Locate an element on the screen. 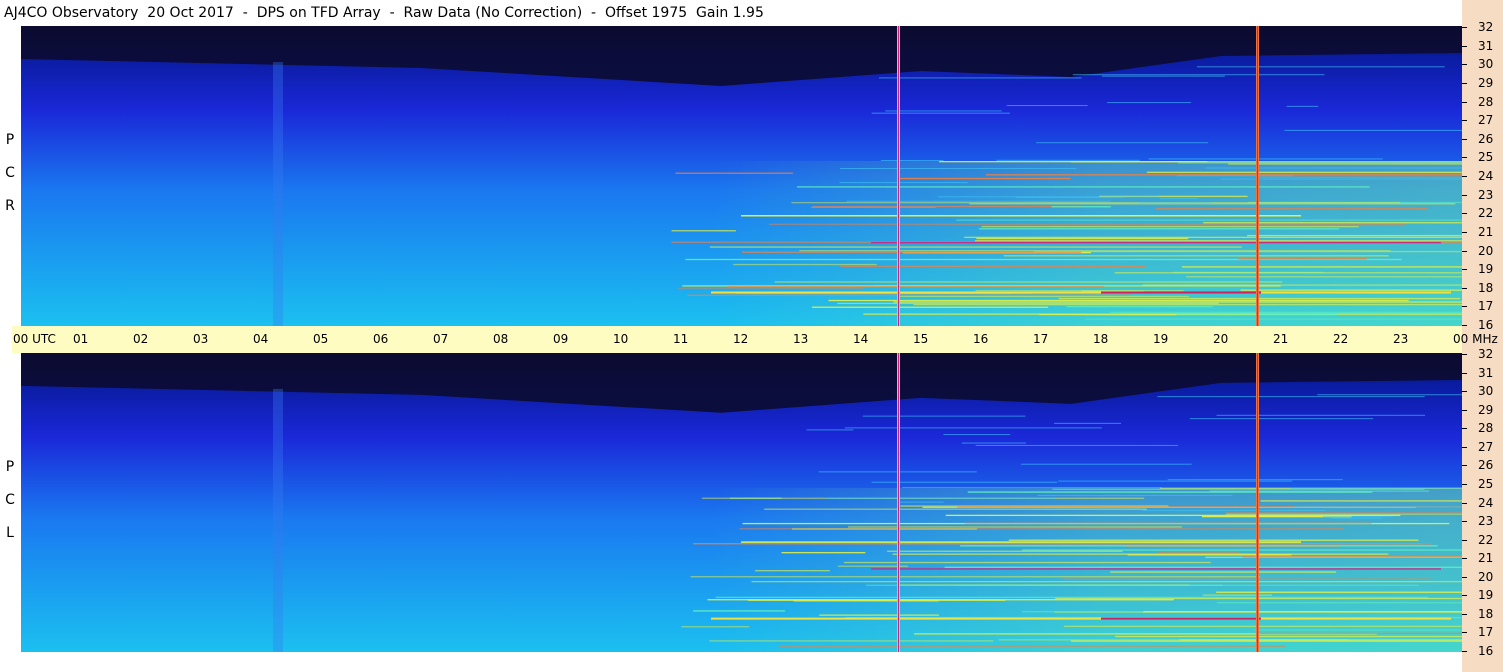 The height and width of the screenshot is (672, 1503). frequency-tick-label: 26 is located at coordinates (1486, 465).